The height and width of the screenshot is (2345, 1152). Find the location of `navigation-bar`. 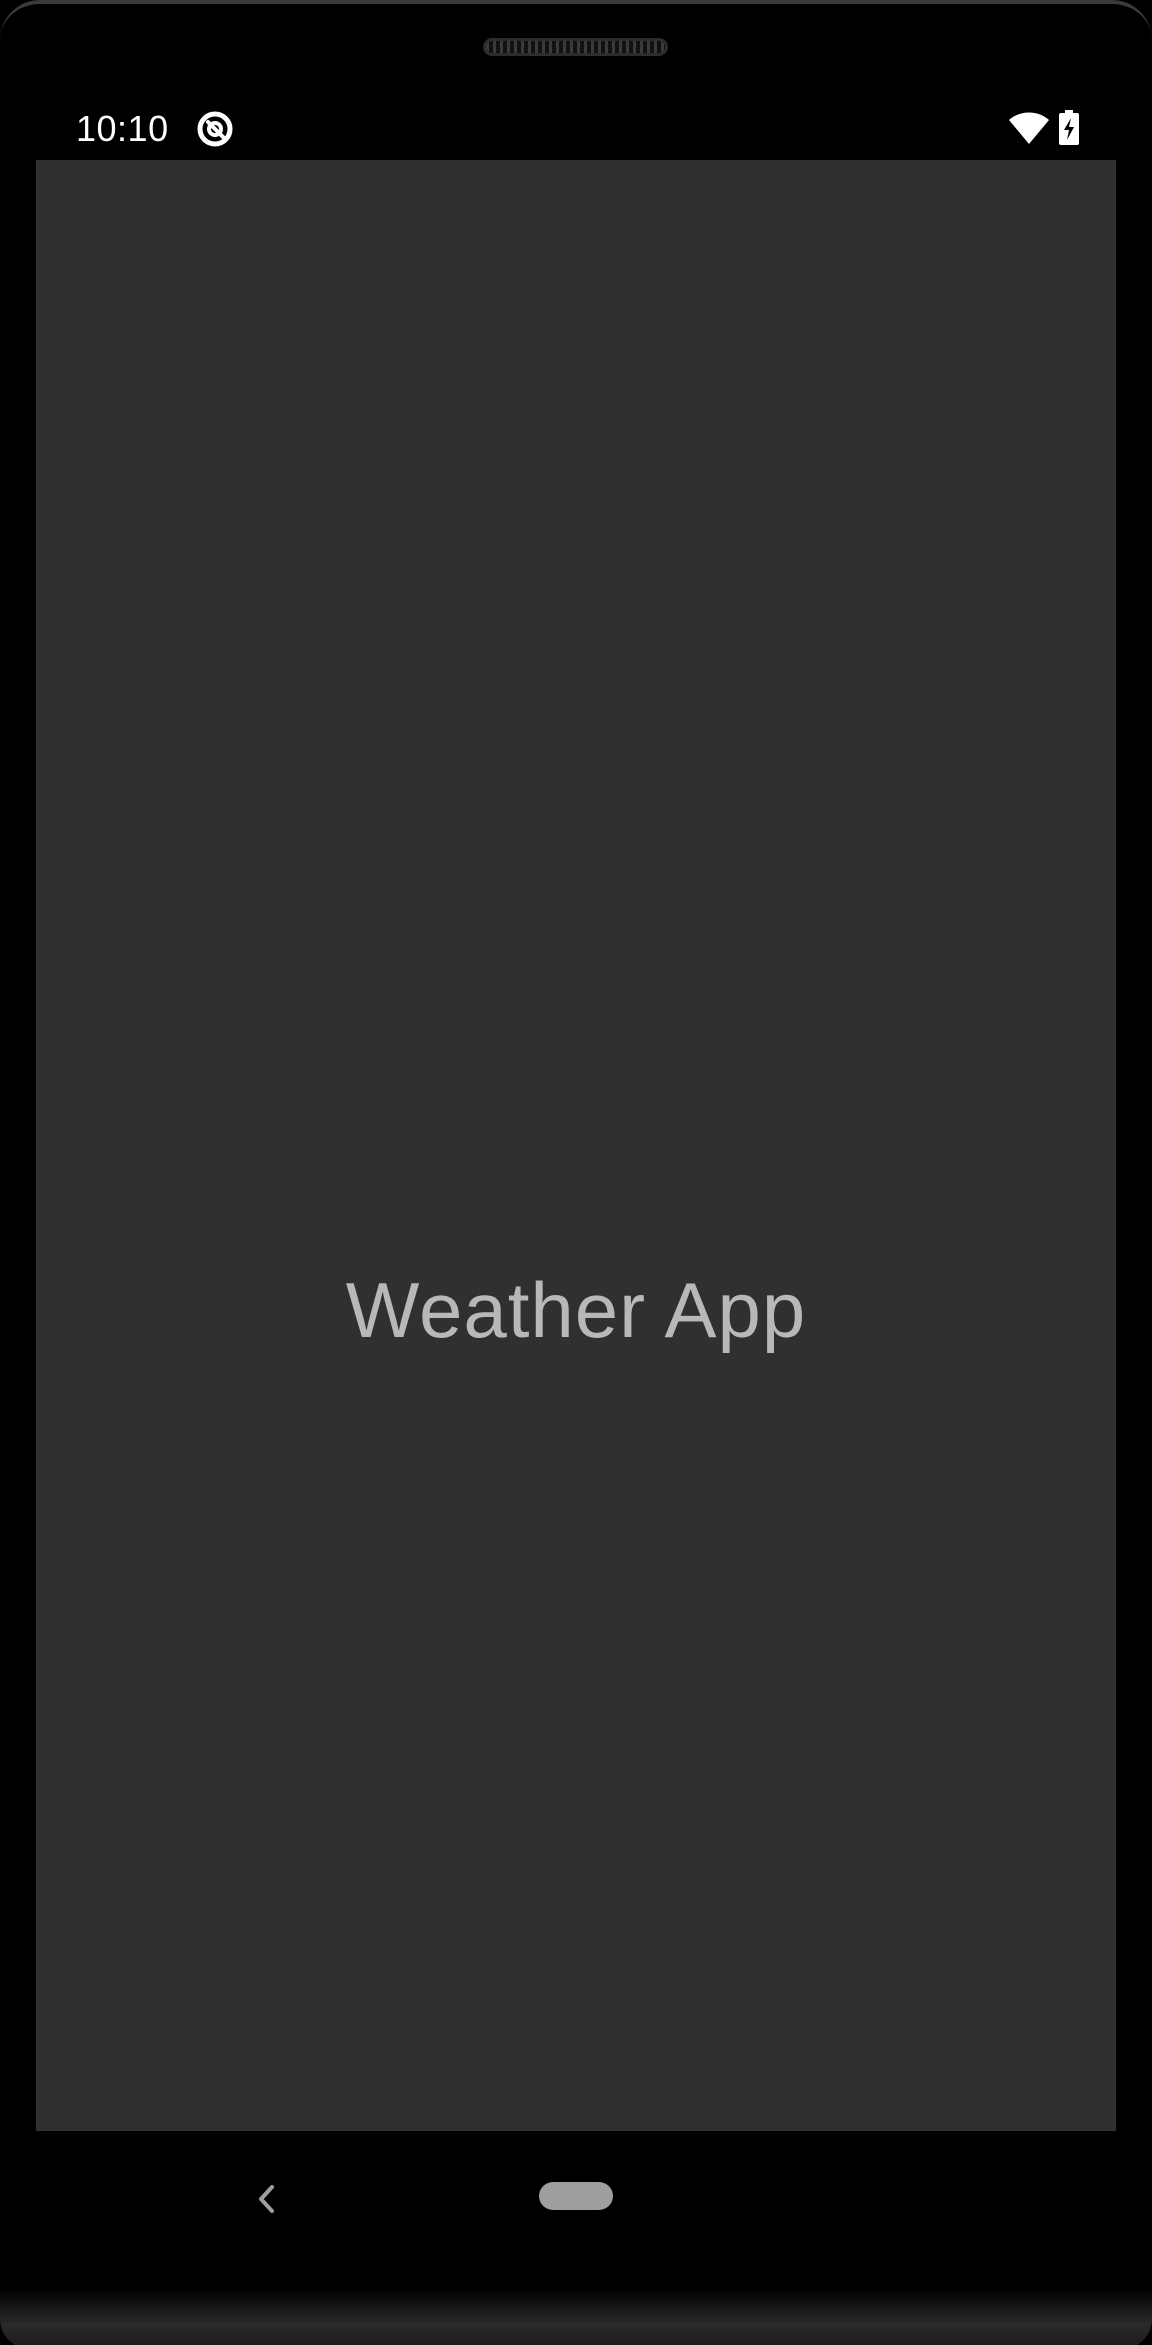

navigation-bar is located at coordinates (576, 2211).